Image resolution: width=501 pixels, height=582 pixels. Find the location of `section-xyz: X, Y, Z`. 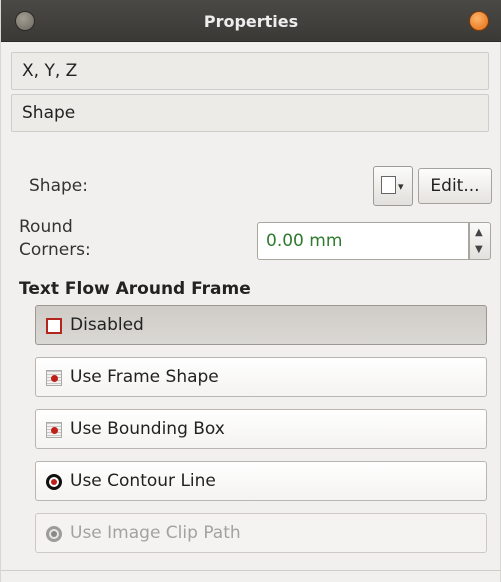

section-xyz: X, Y, Z is located at coordinates (250, 71).